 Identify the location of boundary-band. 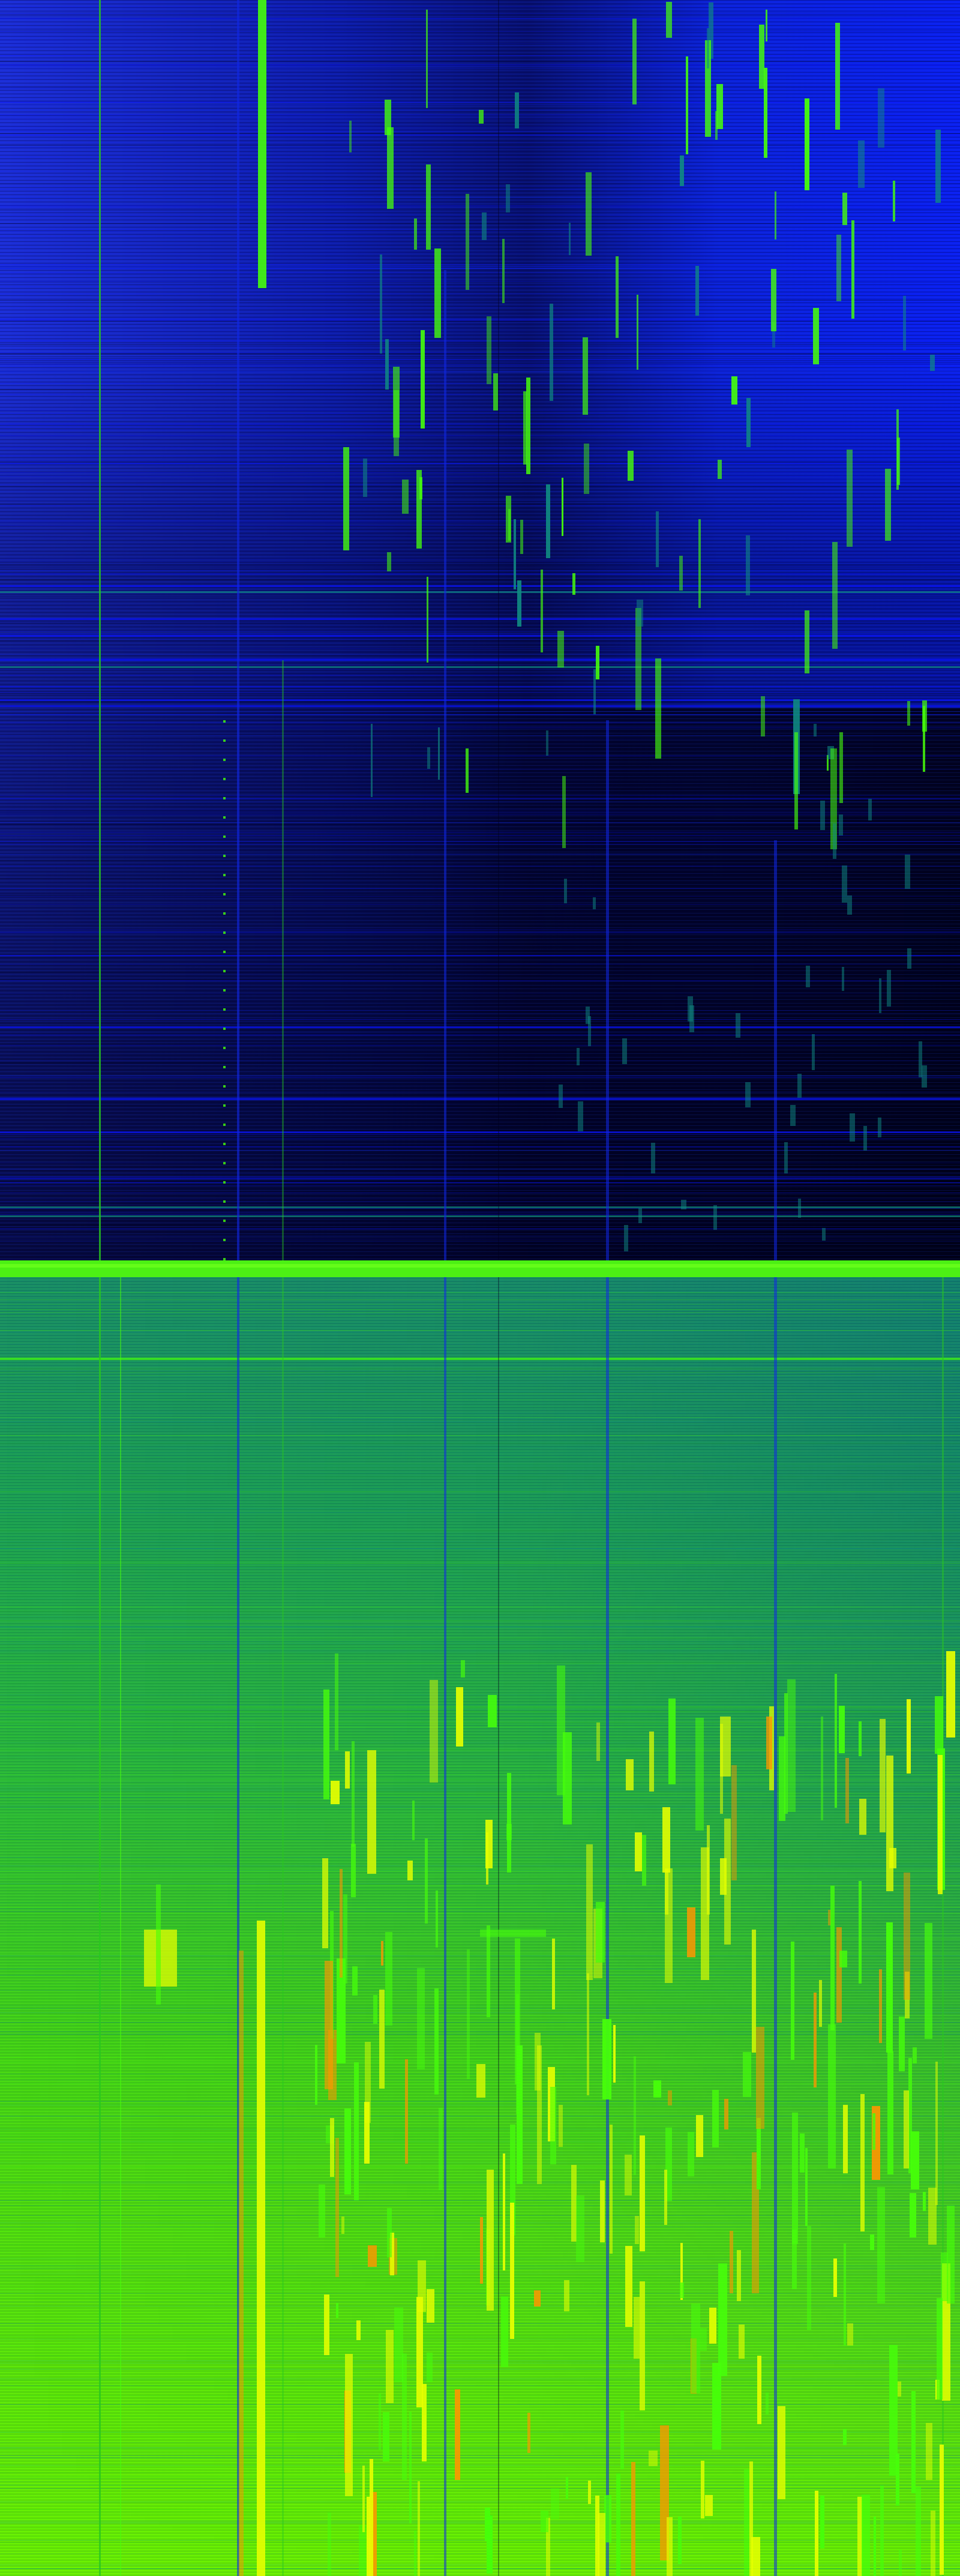
(480, 1269).